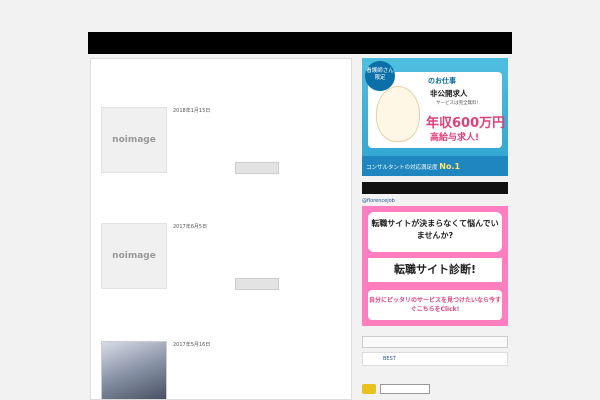  What do you see at coordinates (435, 232) in the screenshot?
I see `ad-question: 転職サイトが決まらなくて悩んでいませんか?` at bounding box center [435, 232].